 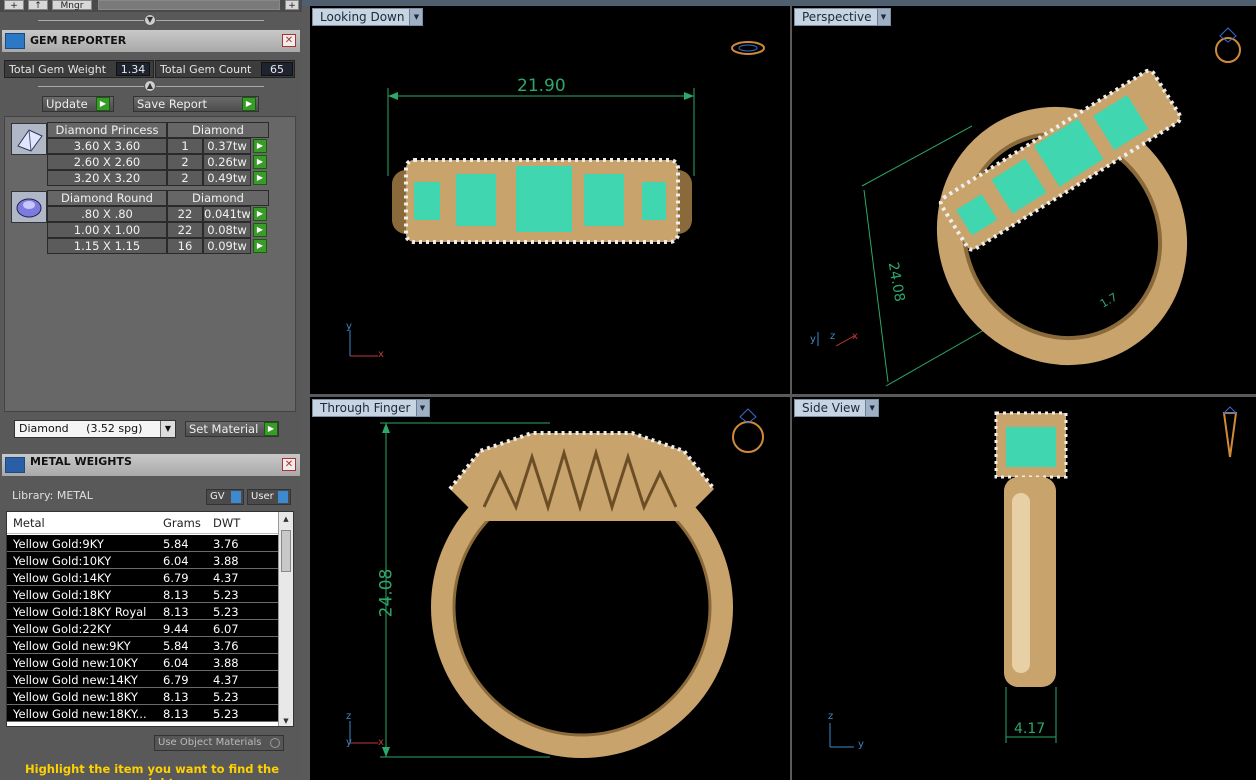 I want to click on chevron-down-icon: ▼, so click(x=167, y=429).